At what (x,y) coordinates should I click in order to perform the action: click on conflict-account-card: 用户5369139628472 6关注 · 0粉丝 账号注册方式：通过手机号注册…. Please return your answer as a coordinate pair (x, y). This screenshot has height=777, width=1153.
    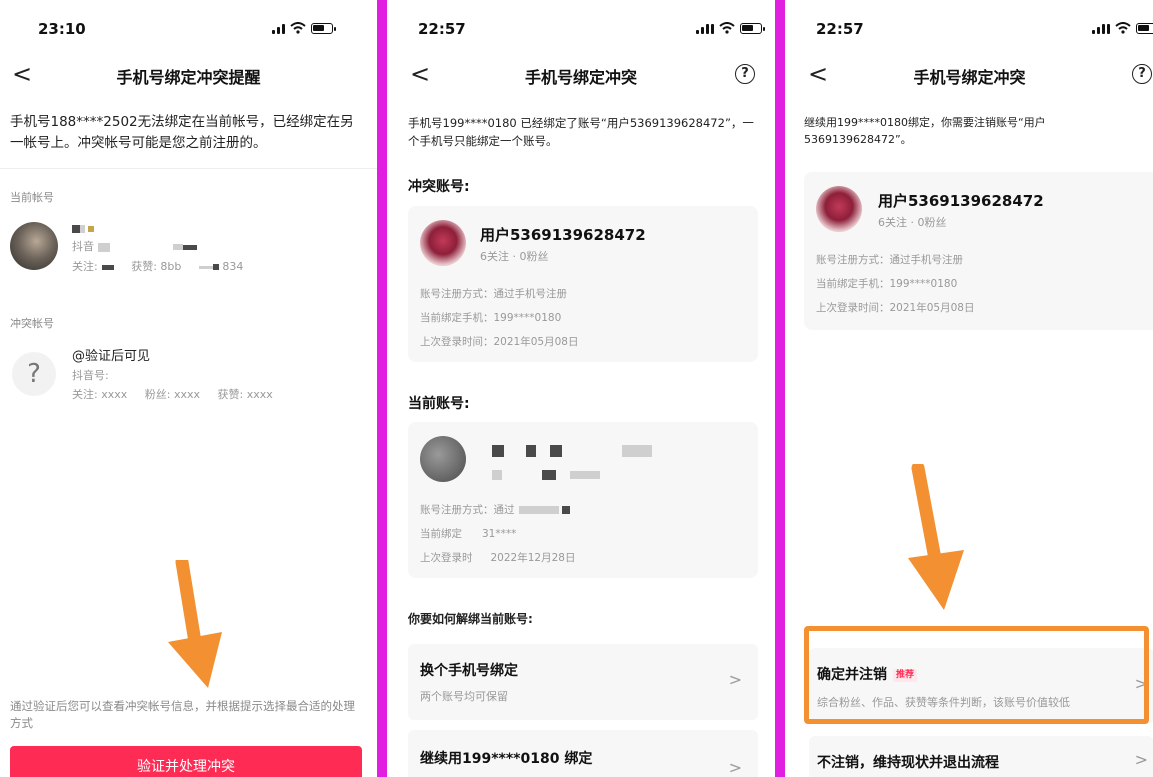
    Looking at the image, I should click on (583, 284).